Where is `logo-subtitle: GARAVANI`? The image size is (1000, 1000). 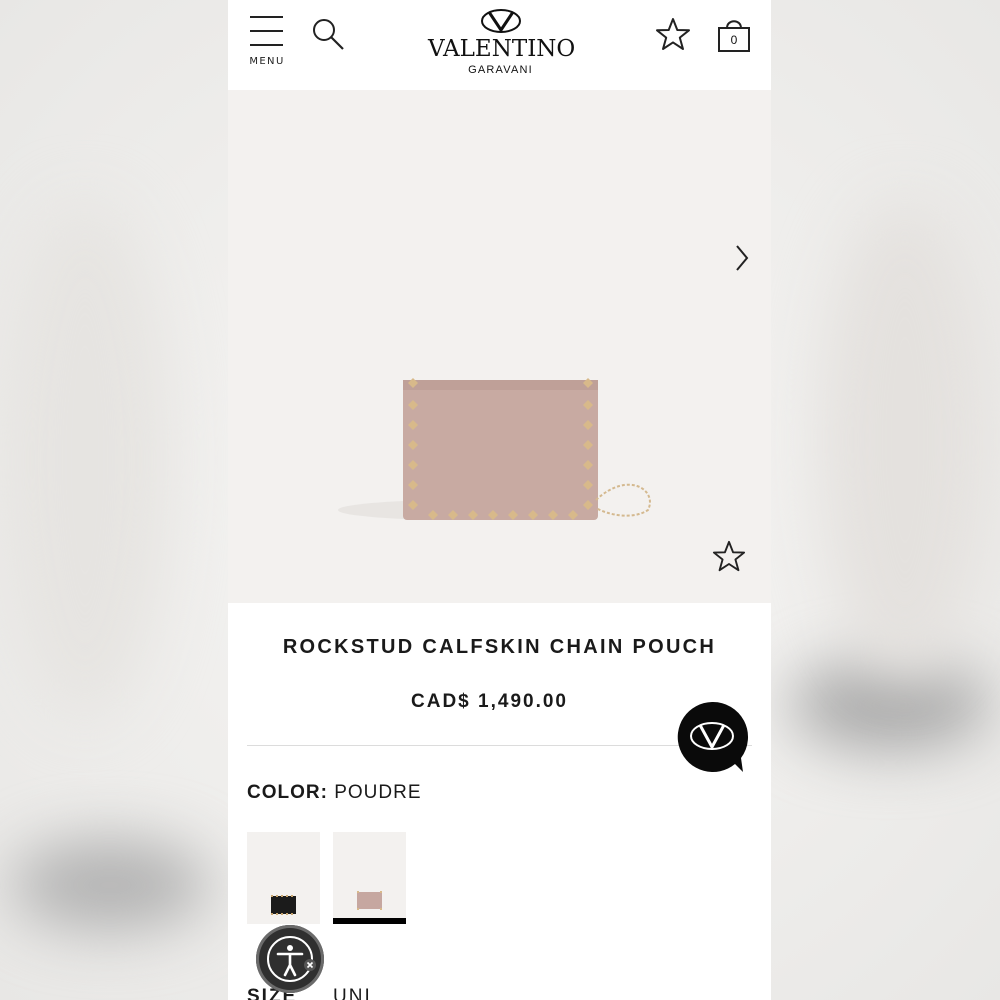
logo-subtitle: GARAVANI is located at coordinates (500, 70).